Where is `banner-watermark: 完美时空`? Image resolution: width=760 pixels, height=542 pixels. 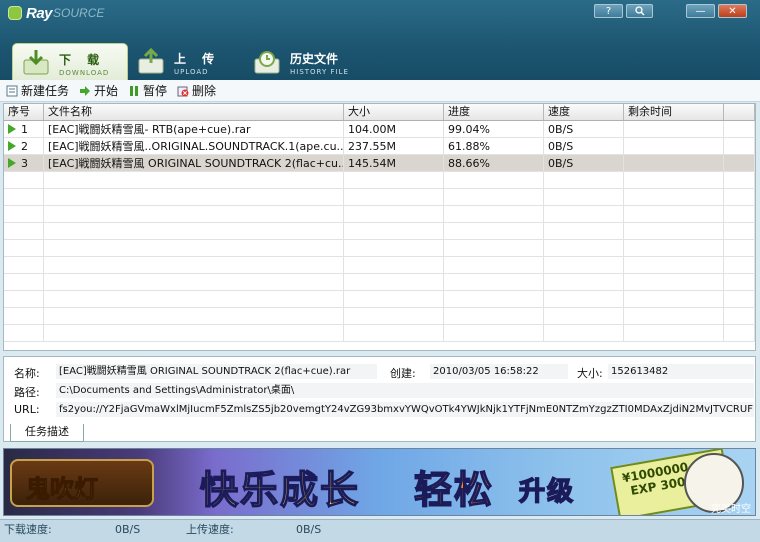 banner-watermark: 完美时空 is located at coordinates (731, 509).